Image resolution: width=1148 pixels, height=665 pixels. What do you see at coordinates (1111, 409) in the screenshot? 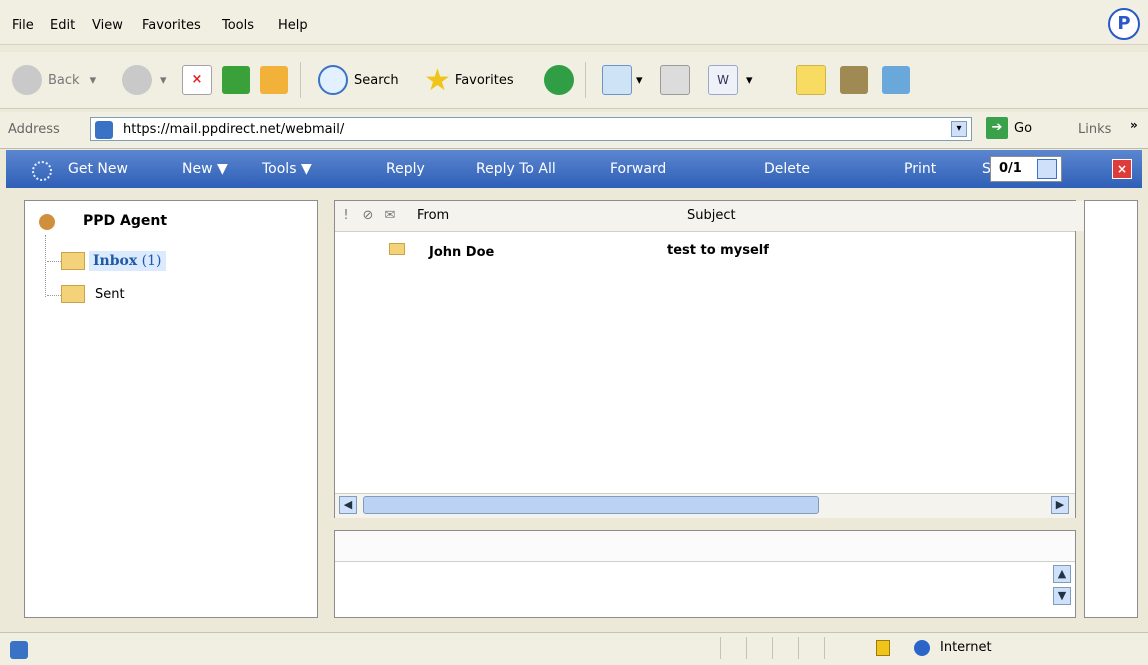
I see `right-side-panel` at bounding box center [1111, 409].